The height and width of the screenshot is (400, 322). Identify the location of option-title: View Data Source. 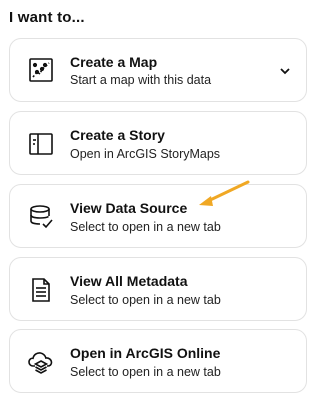
(129, 208).